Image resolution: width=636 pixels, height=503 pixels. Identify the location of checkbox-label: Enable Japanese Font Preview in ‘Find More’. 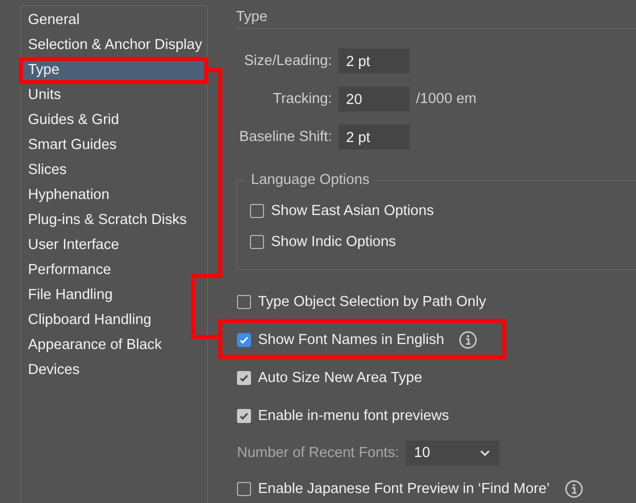
(404, 489).